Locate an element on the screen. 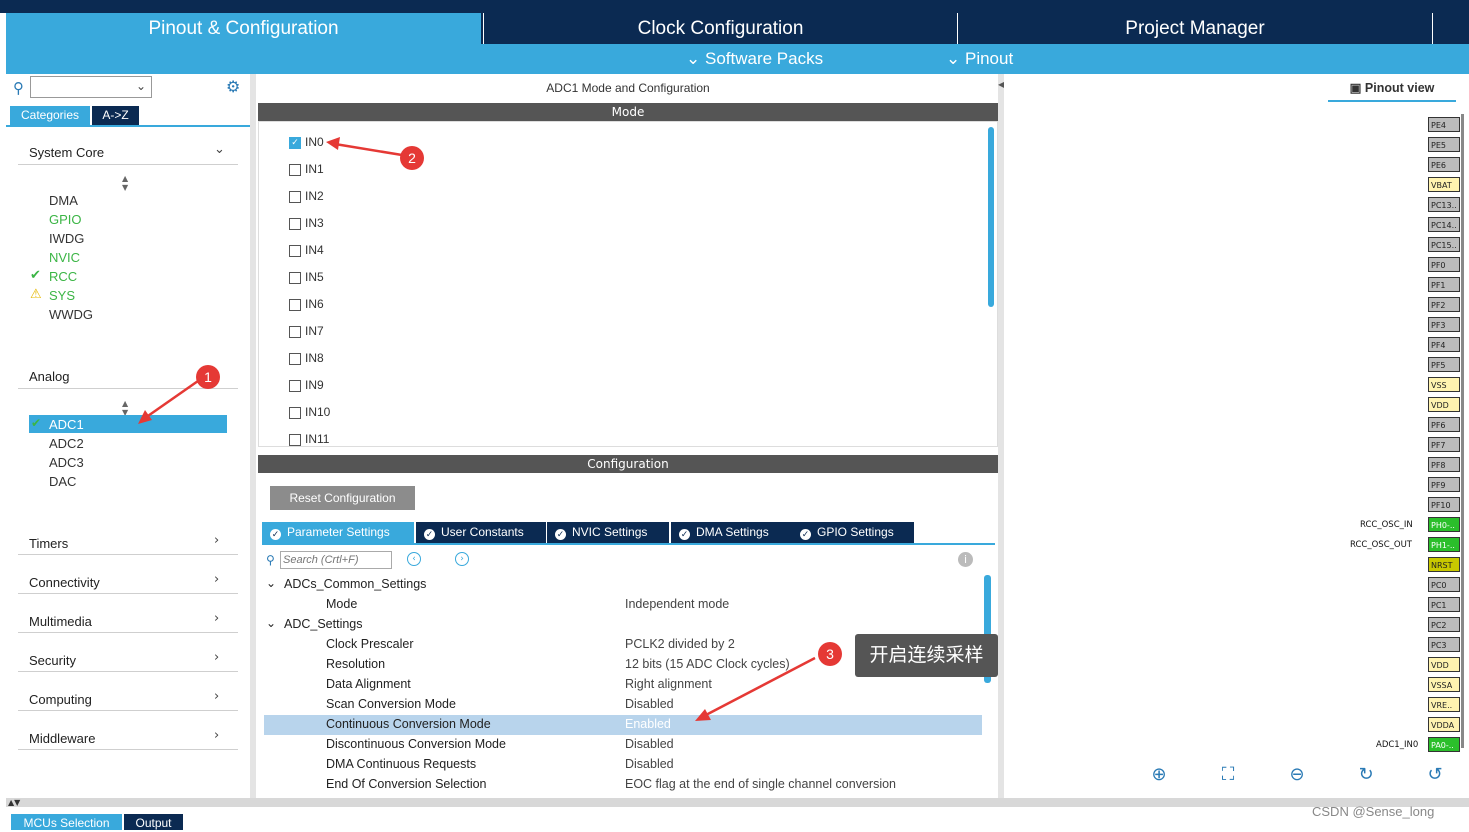 The height and width of the screenshot is (832, 1469). category-middleware: Middleware is located at coordinates (62, 738).